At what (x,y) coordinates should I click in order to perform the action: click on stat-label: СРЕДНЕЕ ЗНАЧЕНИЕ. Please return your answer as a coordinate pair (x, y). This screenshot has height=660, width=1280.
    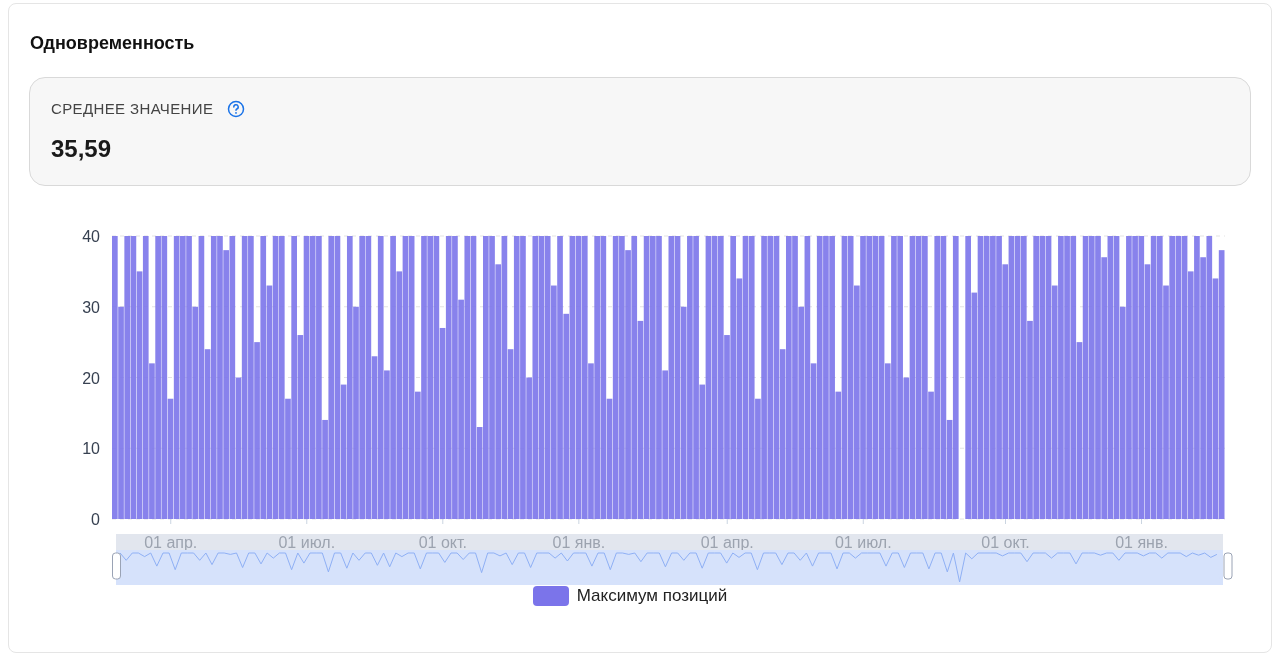
    Looking at the image, I should click on (132, 109).